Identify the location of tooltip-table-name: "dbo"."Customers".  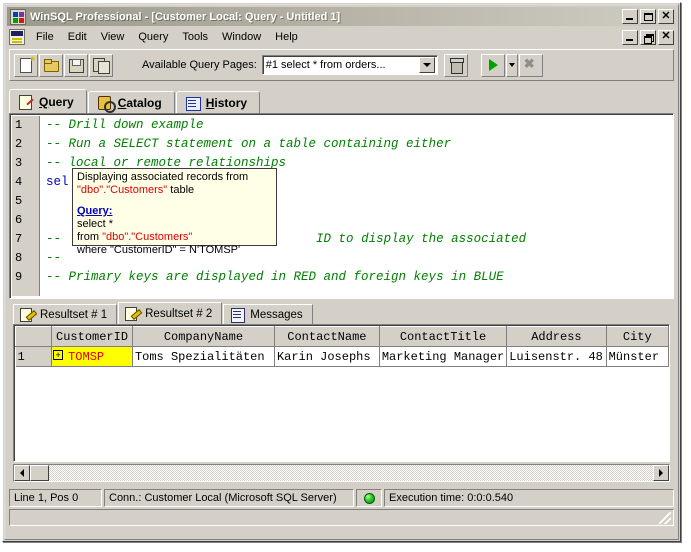
(122, 190).